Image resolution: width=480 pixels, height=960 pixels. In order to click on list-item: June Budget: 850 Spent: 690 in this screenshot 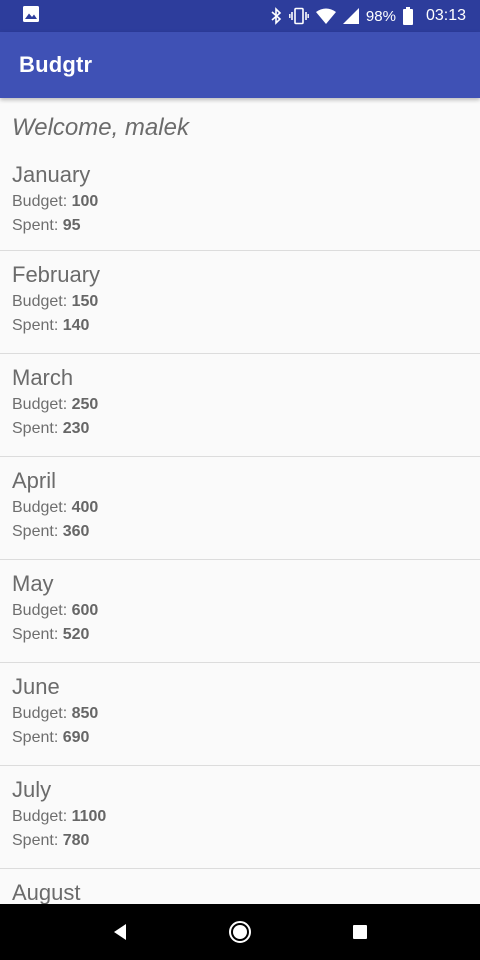, I will do `click(240, 714)`.